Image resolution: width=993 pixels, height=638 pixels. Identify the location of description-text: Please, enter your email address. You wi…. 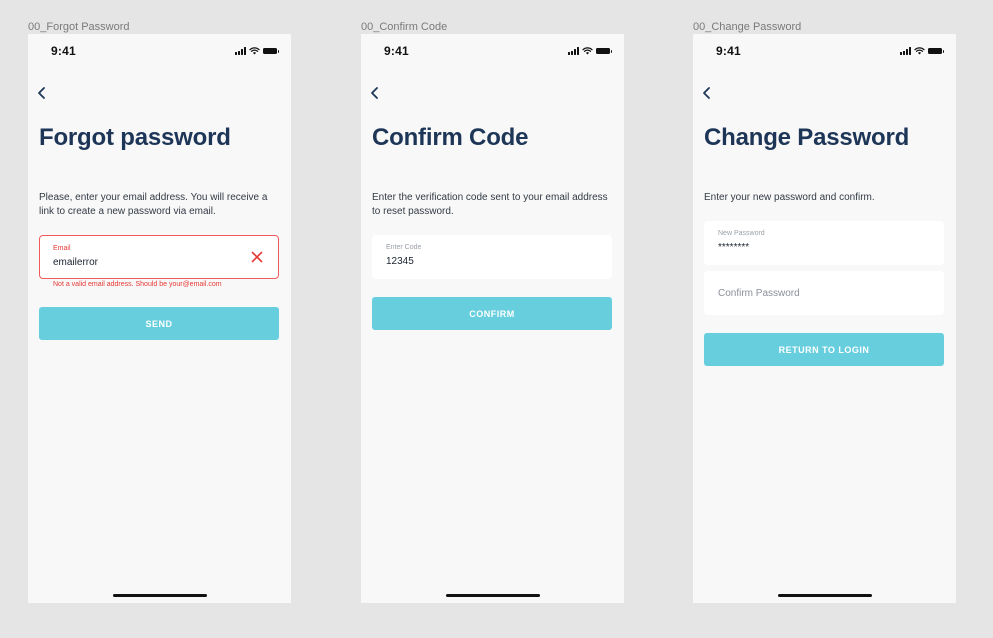
(153, 204).